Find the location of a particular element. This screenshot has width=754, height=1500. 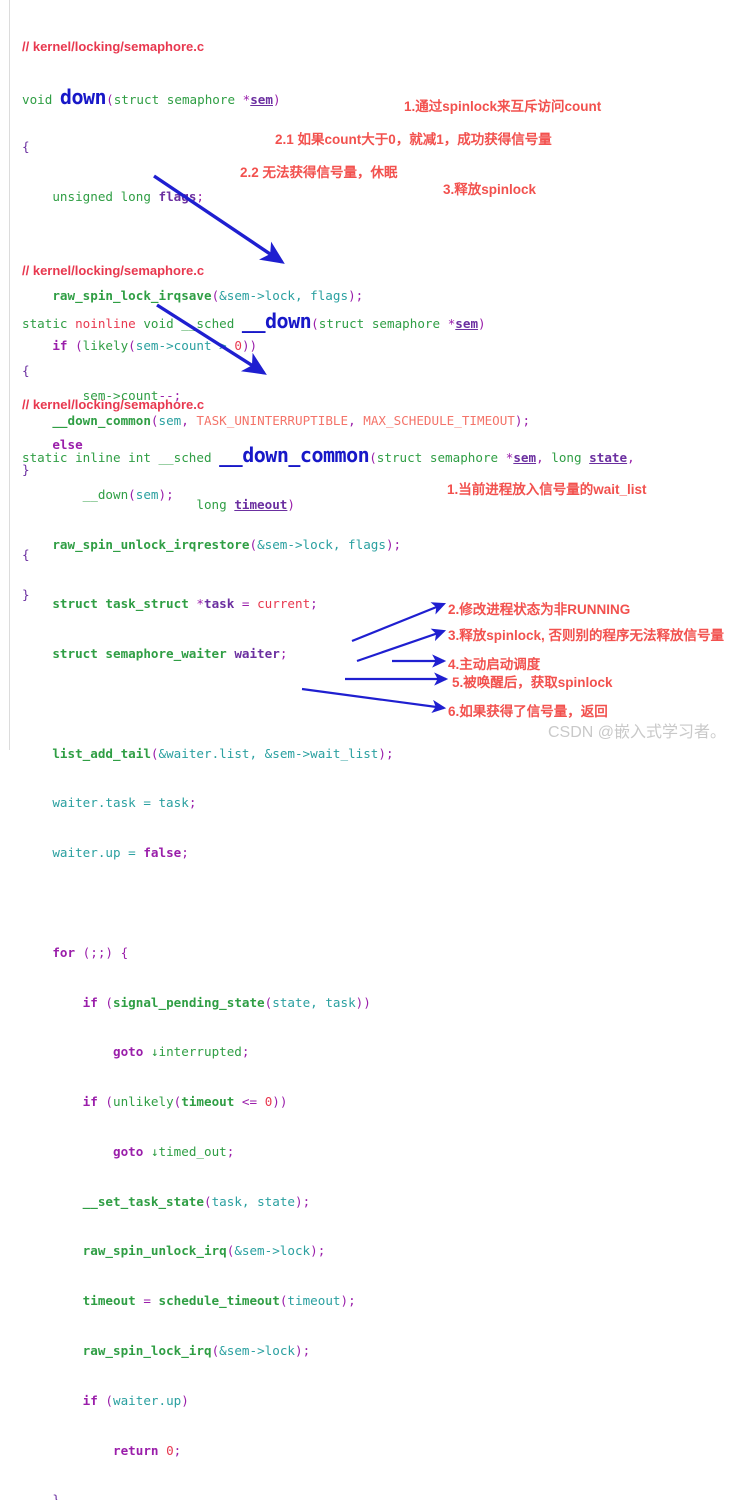

stmt-waiter-task: waiter.task = task; is located at coordinates (109, 803).